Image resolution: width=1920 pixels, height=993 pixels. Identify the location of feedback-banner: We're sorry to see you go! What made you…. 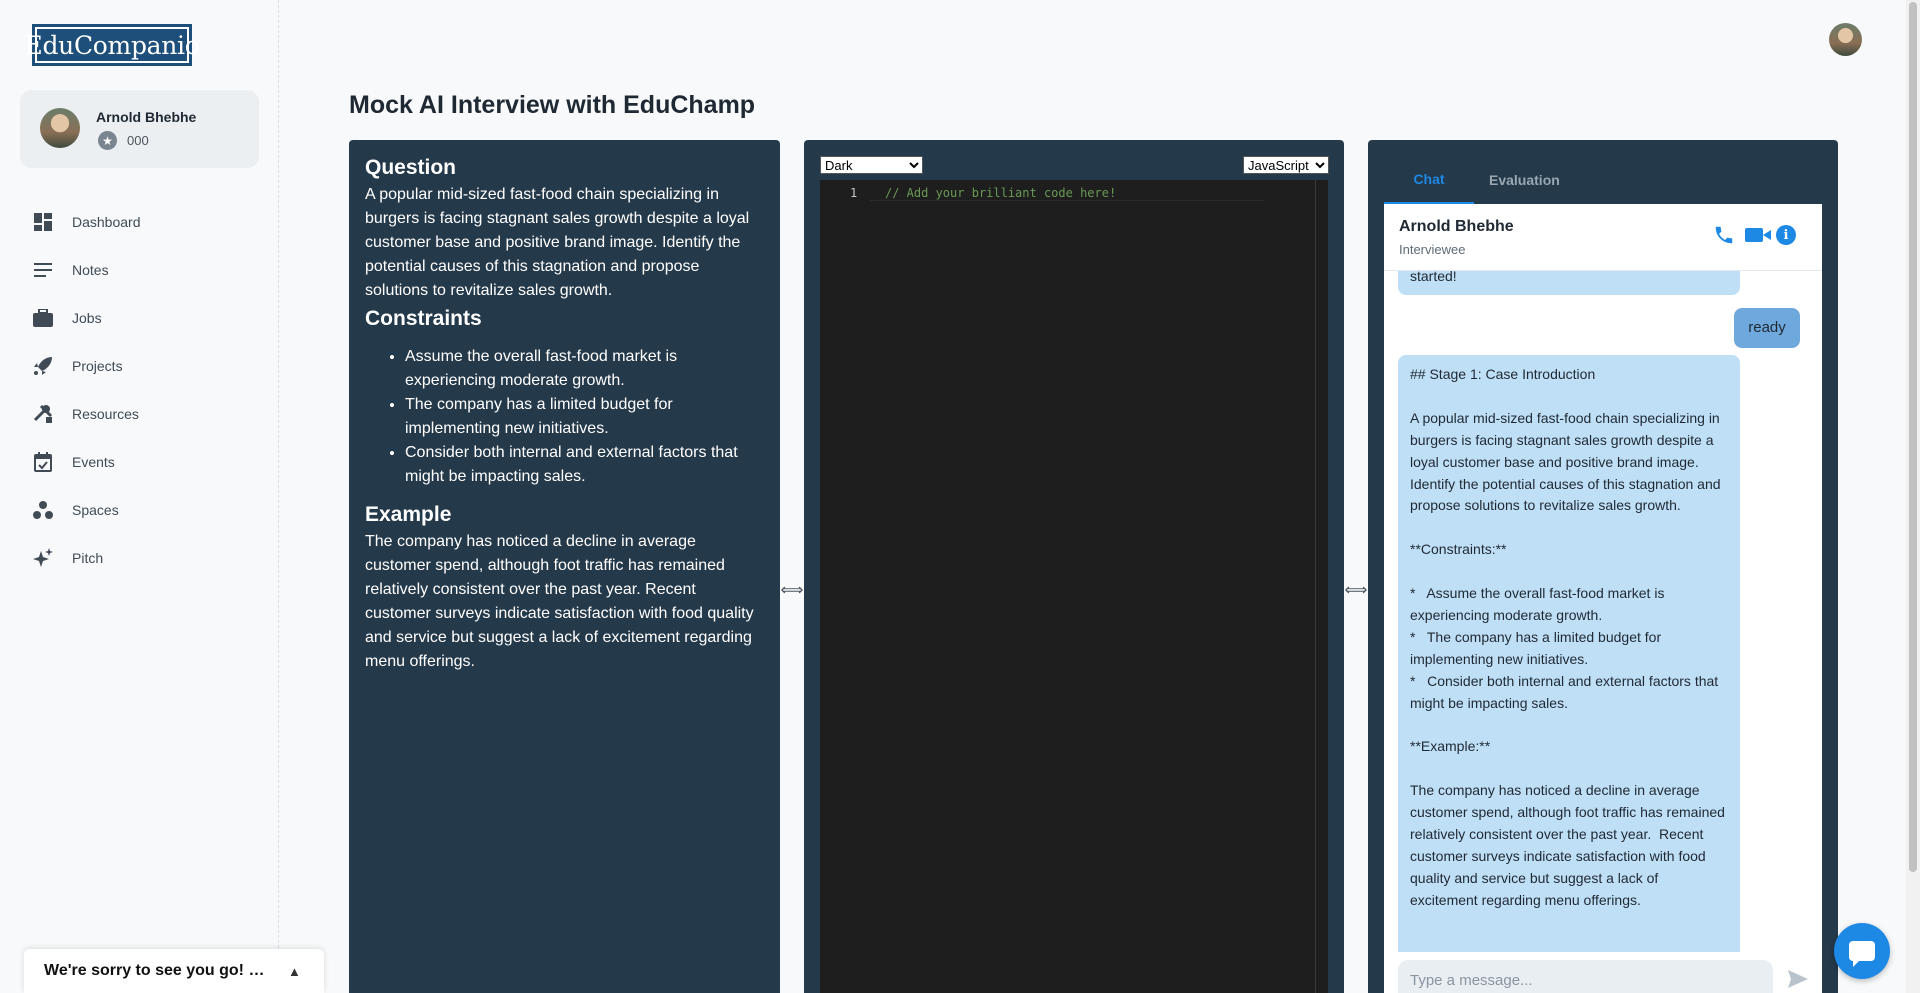
(174, 971).